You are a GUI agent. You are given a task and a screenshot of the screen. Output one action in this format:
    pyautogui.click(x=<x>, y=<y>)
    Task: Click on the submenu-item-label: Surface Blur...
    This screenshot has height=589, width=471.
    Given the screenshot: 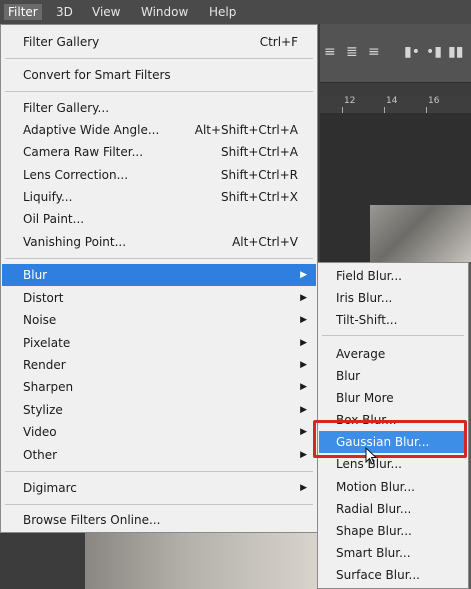 What is the action you would take?
    pyautogui.click(x=378, y=575)
    